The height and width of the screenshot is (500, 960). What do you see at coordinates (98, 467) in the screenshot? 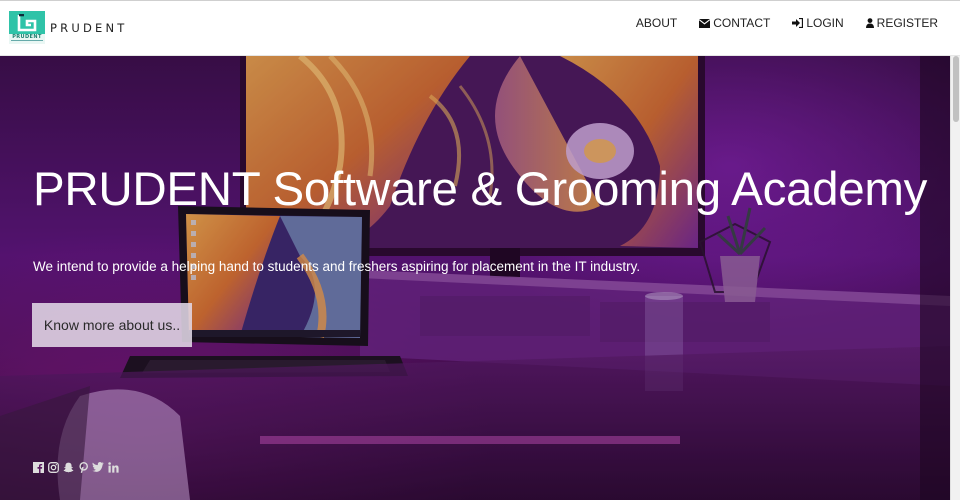
I see `twitter-icon` at bounding box center [98, 467].